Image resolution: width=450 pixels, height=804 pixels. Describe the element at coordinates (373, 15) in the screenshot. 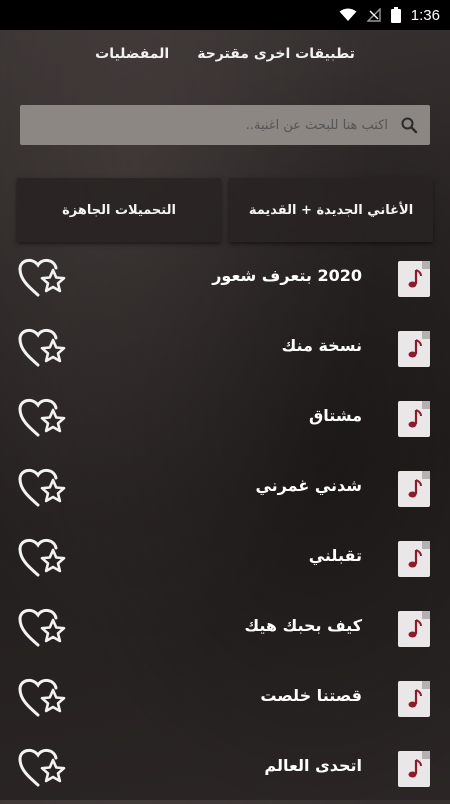

I see `signal-icon` at that location.